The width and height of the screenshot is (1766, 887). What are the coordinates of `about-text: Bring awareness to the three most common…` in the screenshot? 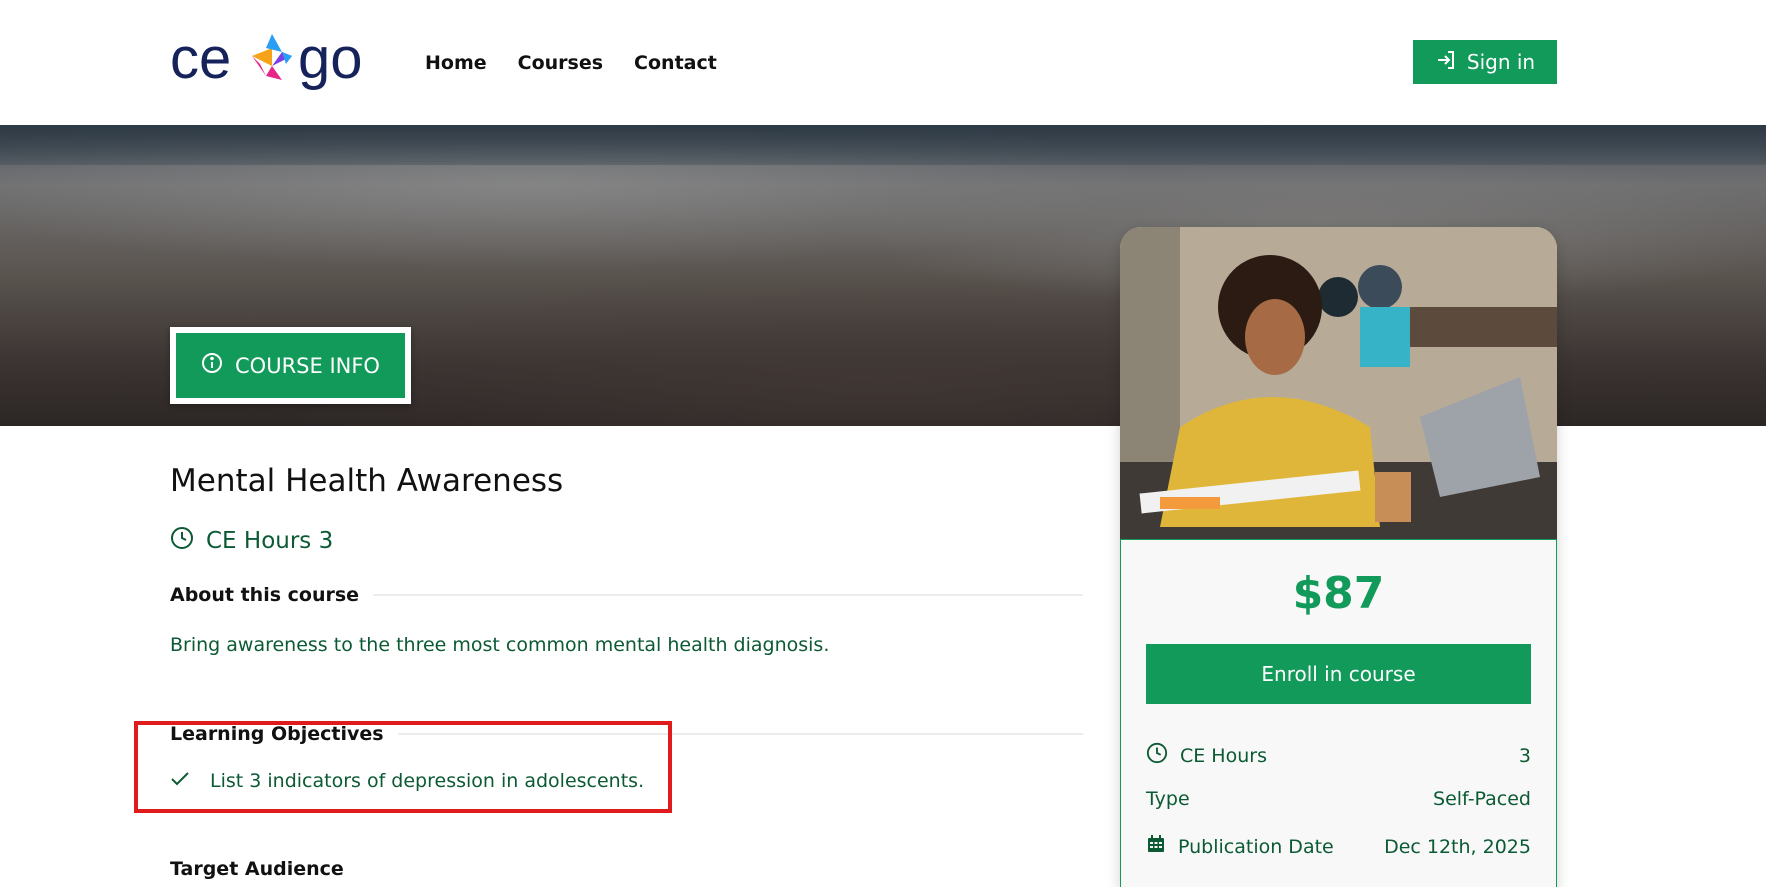 It's located at (500, 645).